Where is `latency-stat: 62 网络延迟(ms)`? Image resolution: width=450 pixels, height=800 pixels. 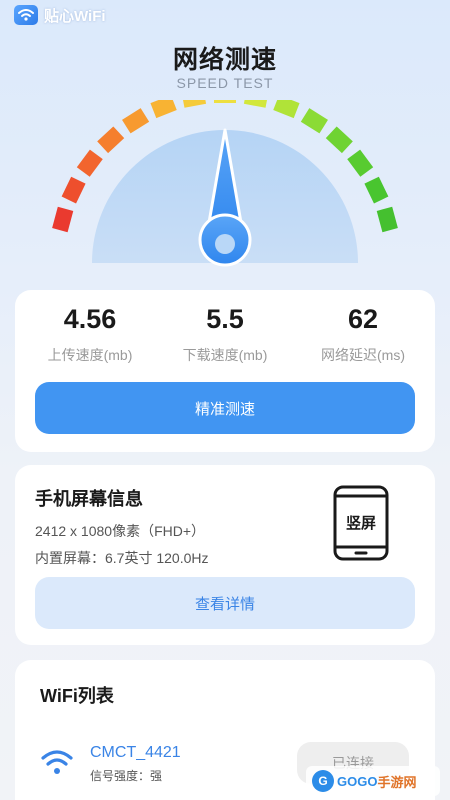
latency-stat: 62 网络延迟(ms) is located at coordinates (363, 334).